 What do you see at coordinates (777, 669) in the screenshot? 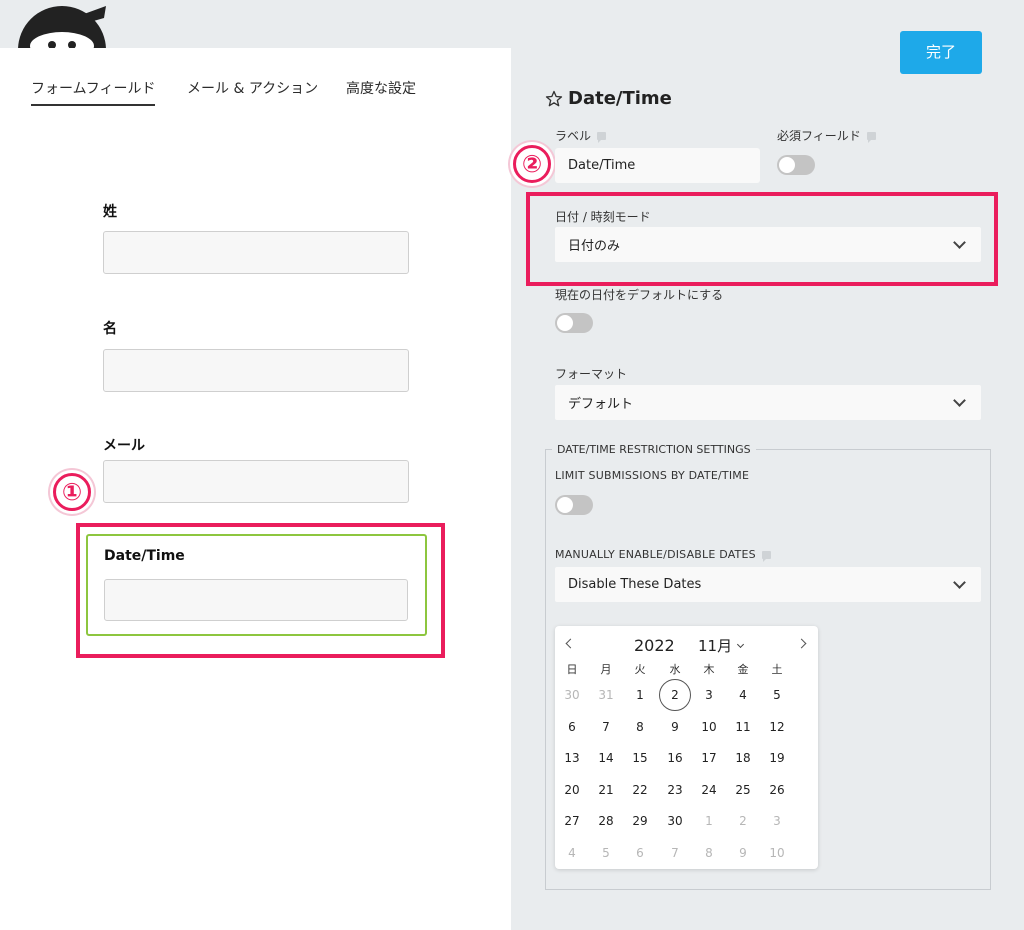
I see `weekday-label: 土` at bounding box center [777, 669].